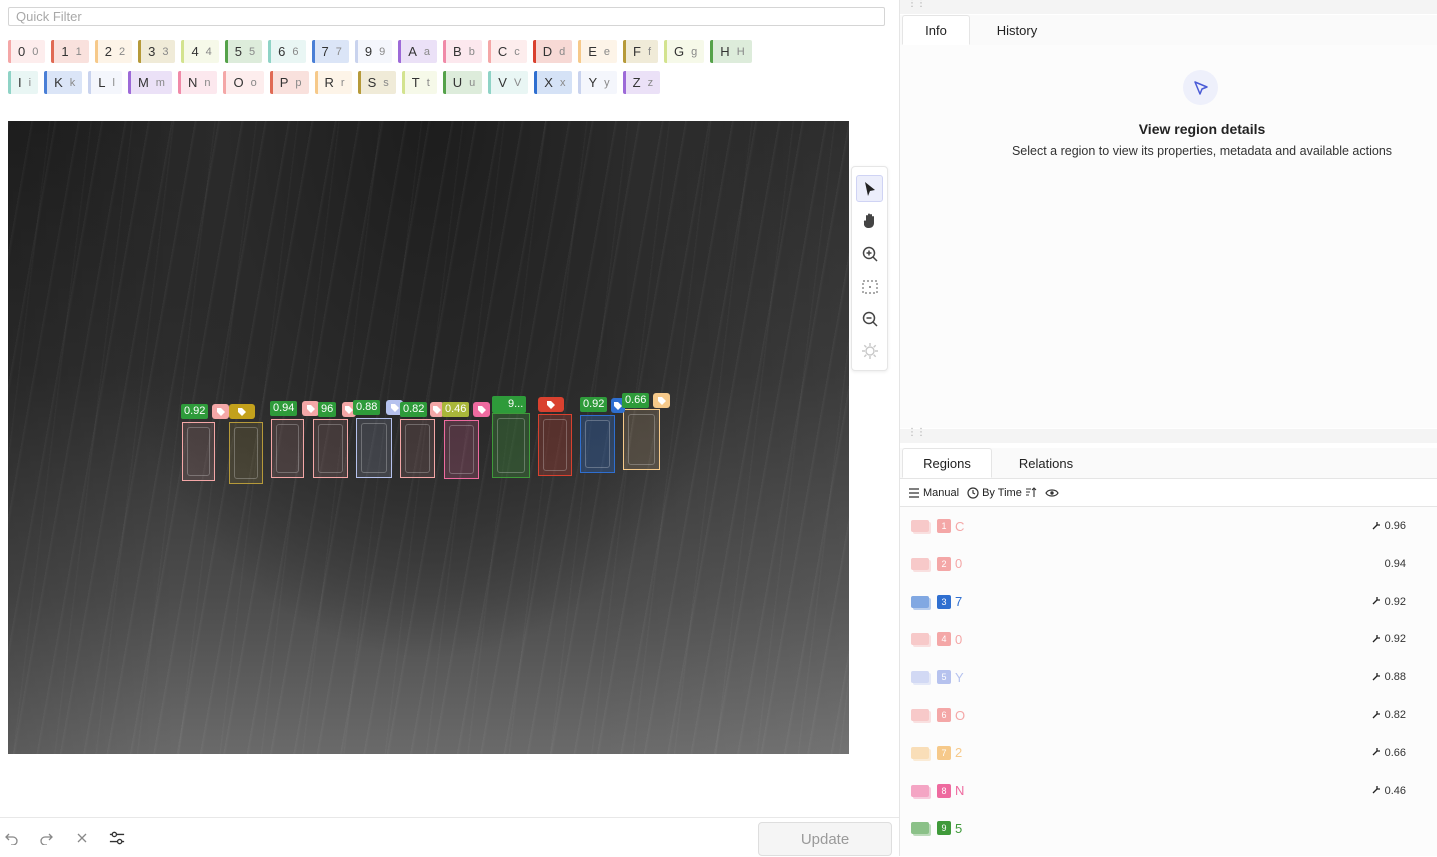 The image size is (1437, 857). Describe the element at coordinates (376, 82) in the screenshot. I see `label-chip-s: Ss` at that location.